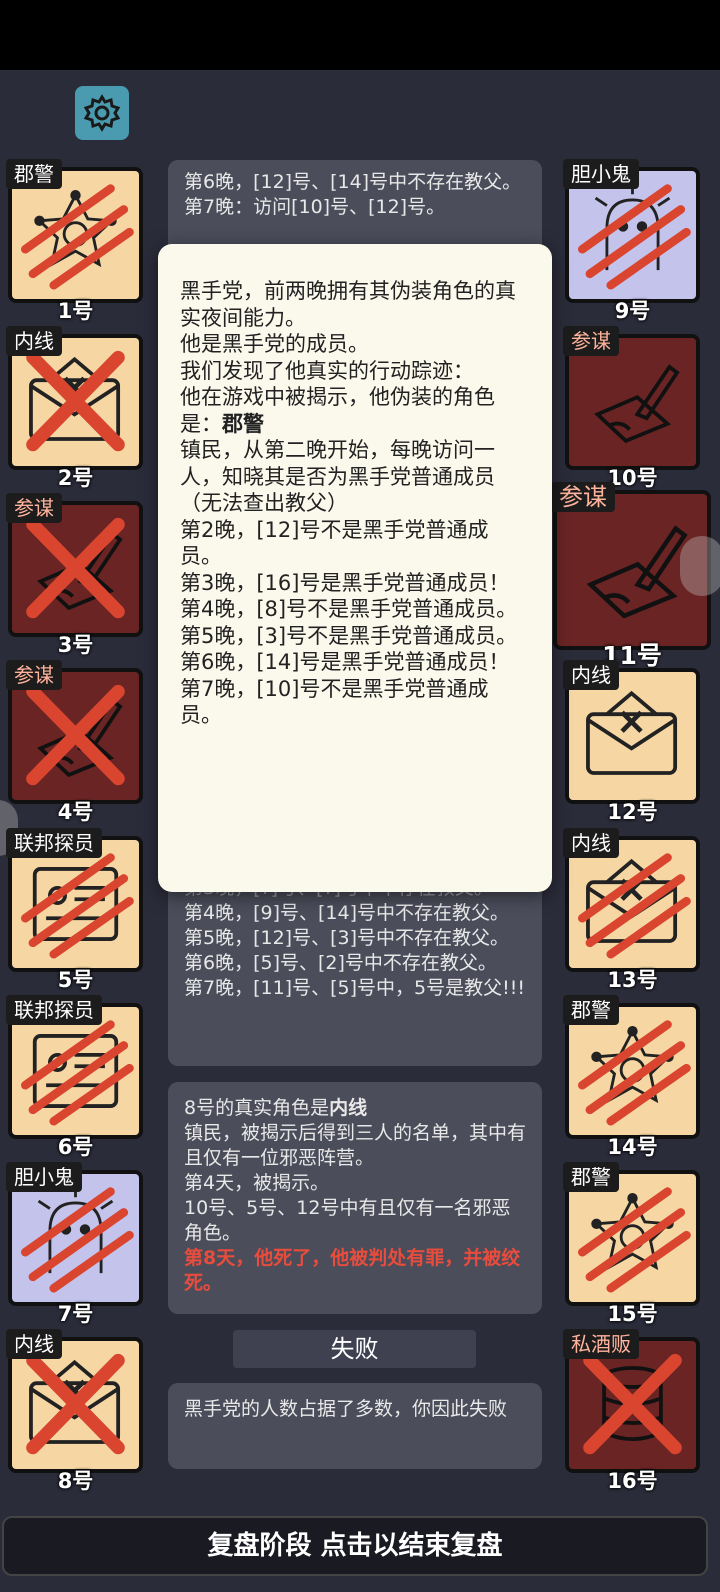 The image size is (720, 1592). What do you see at coordinates (632, 812) in the screenshot?
I see `card-number: 12号` at bounding box center [632, 812].